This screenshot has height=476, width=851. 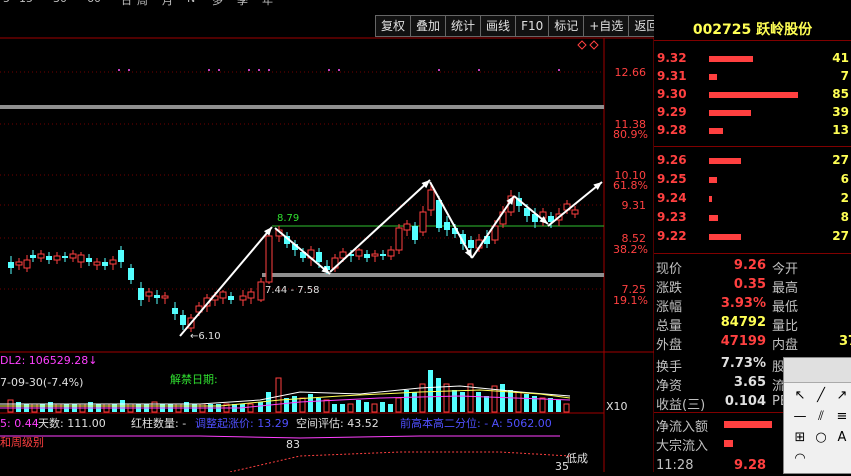 I want to click on quote-label: 收益(三), so click(x=681, y=405).